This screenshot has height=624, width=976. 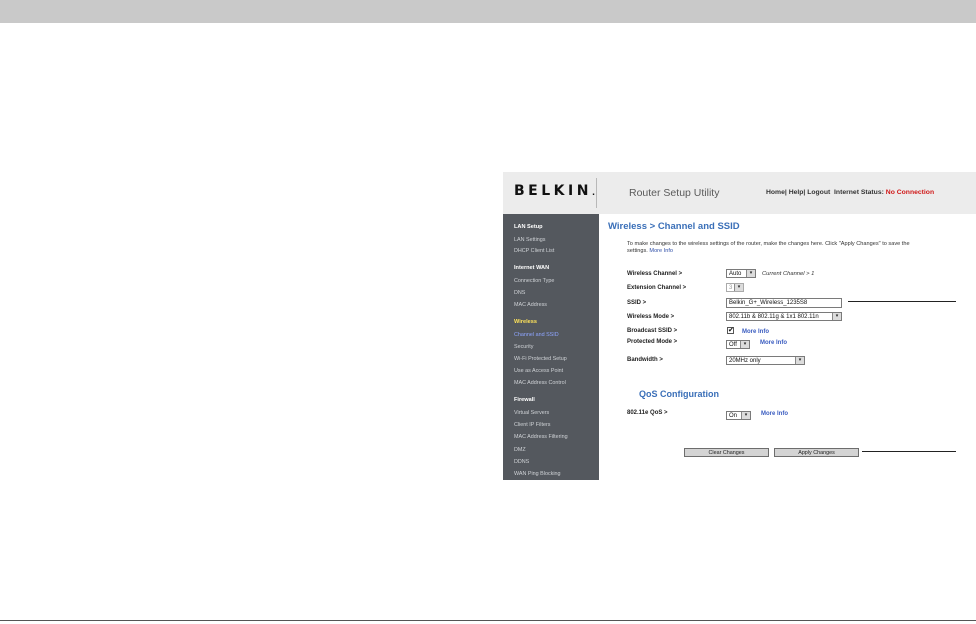 What do you see at coordinates (488, 11) in the screenshot?
I see `top-title-bar` at bounding box center [488, 11].